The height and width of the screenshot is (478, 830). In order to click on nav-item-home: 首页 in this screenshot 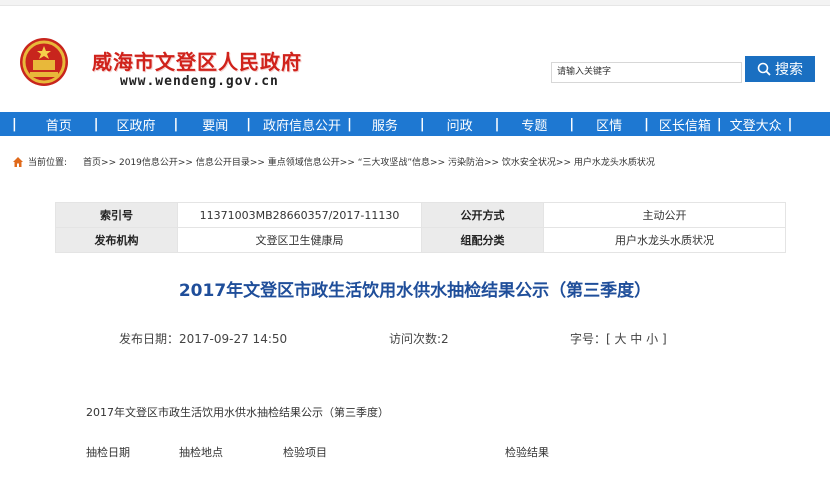, I will do `click(59, 124)`.